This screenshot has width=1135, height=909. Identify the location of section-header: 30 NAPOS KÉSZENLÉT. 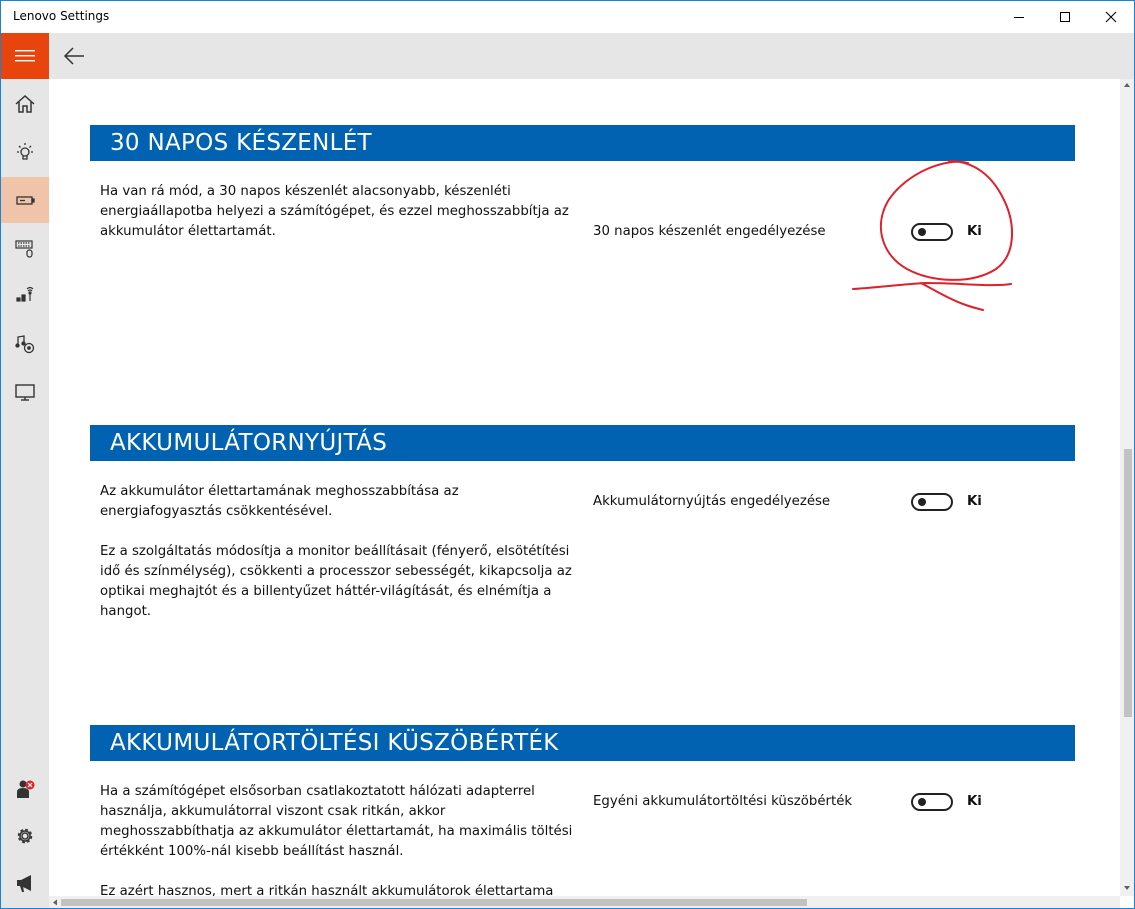
(582, 143).